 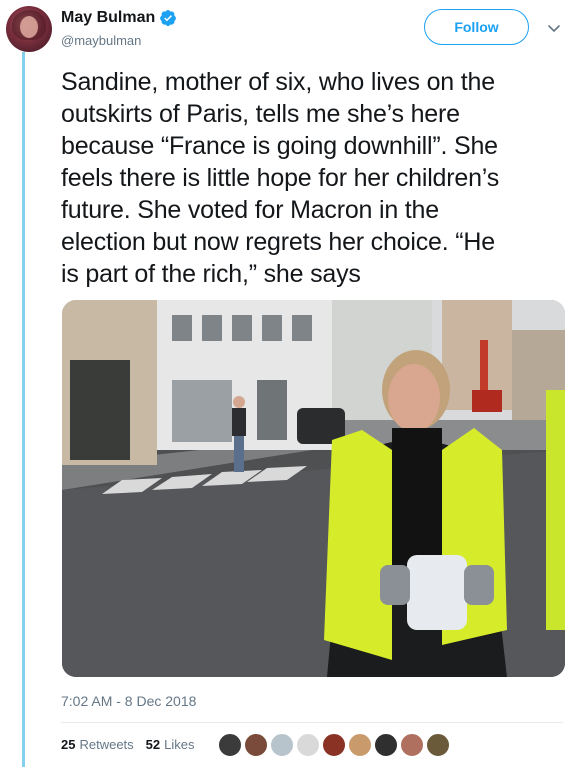 I want to click on tweet-text-line: election but now regrets her choice. “He, so click(x=278, y=242).